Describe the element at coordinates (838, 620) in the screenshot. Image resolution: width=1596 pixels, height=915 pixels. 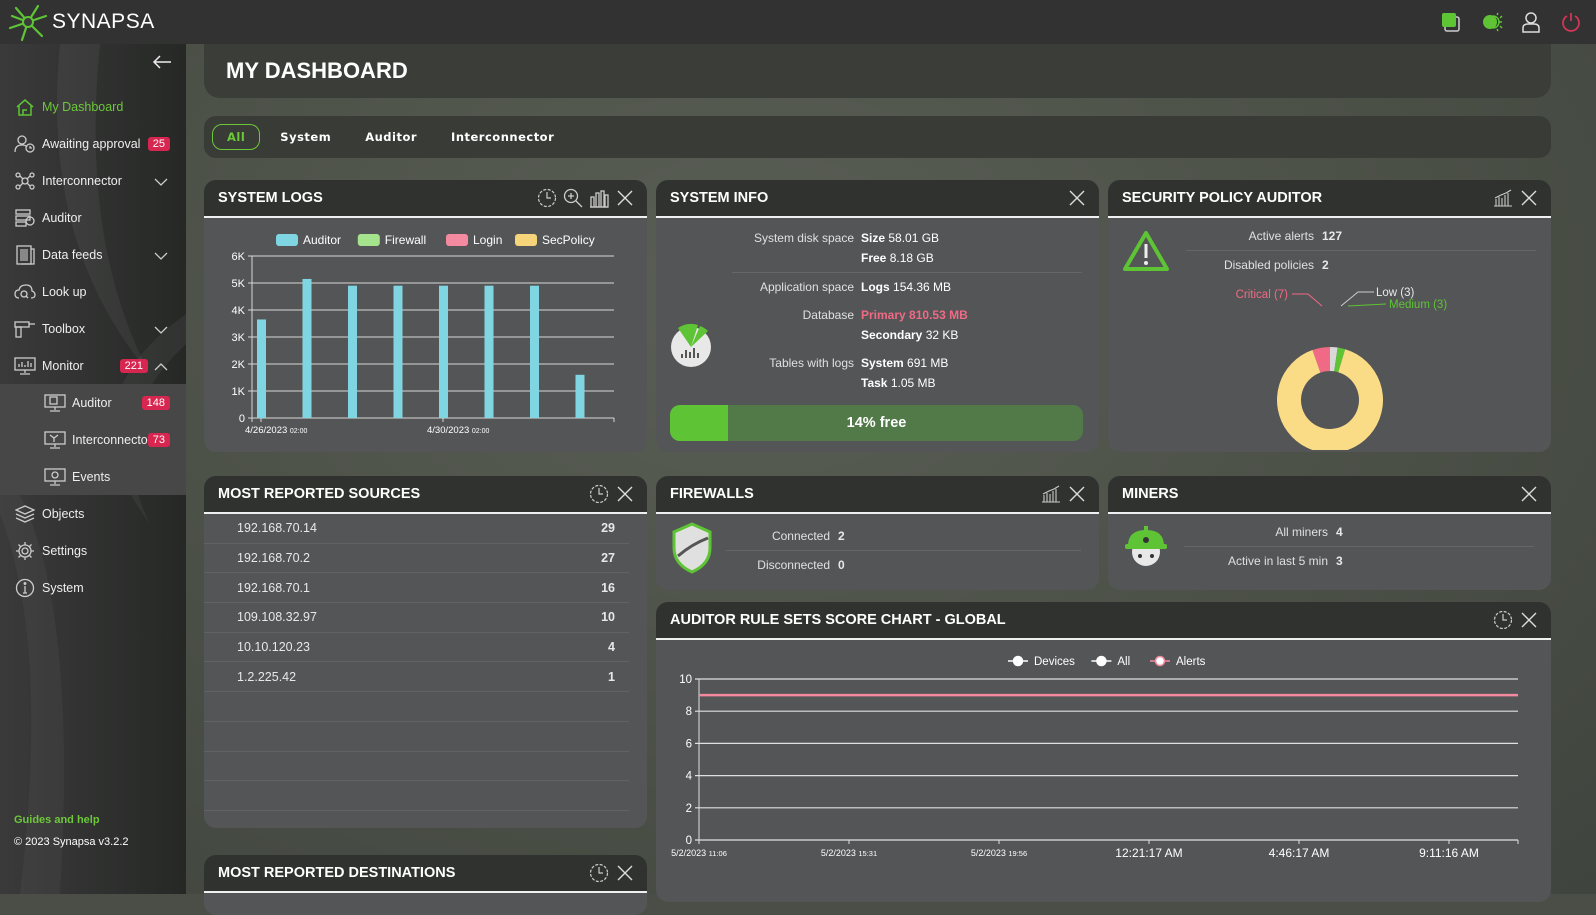
I see `widget-title: AUDITOR RULE SETS SCORE CHART - GLOBAL` at that location.